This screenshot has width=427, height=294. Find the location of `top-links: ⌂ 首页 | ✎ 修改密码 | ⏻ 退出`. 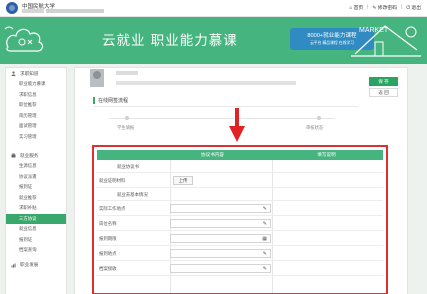

top-links: ⌂ 首页 | ✎ 修改密码 | ⏻ 退出 is located at coordinates (385, 7).